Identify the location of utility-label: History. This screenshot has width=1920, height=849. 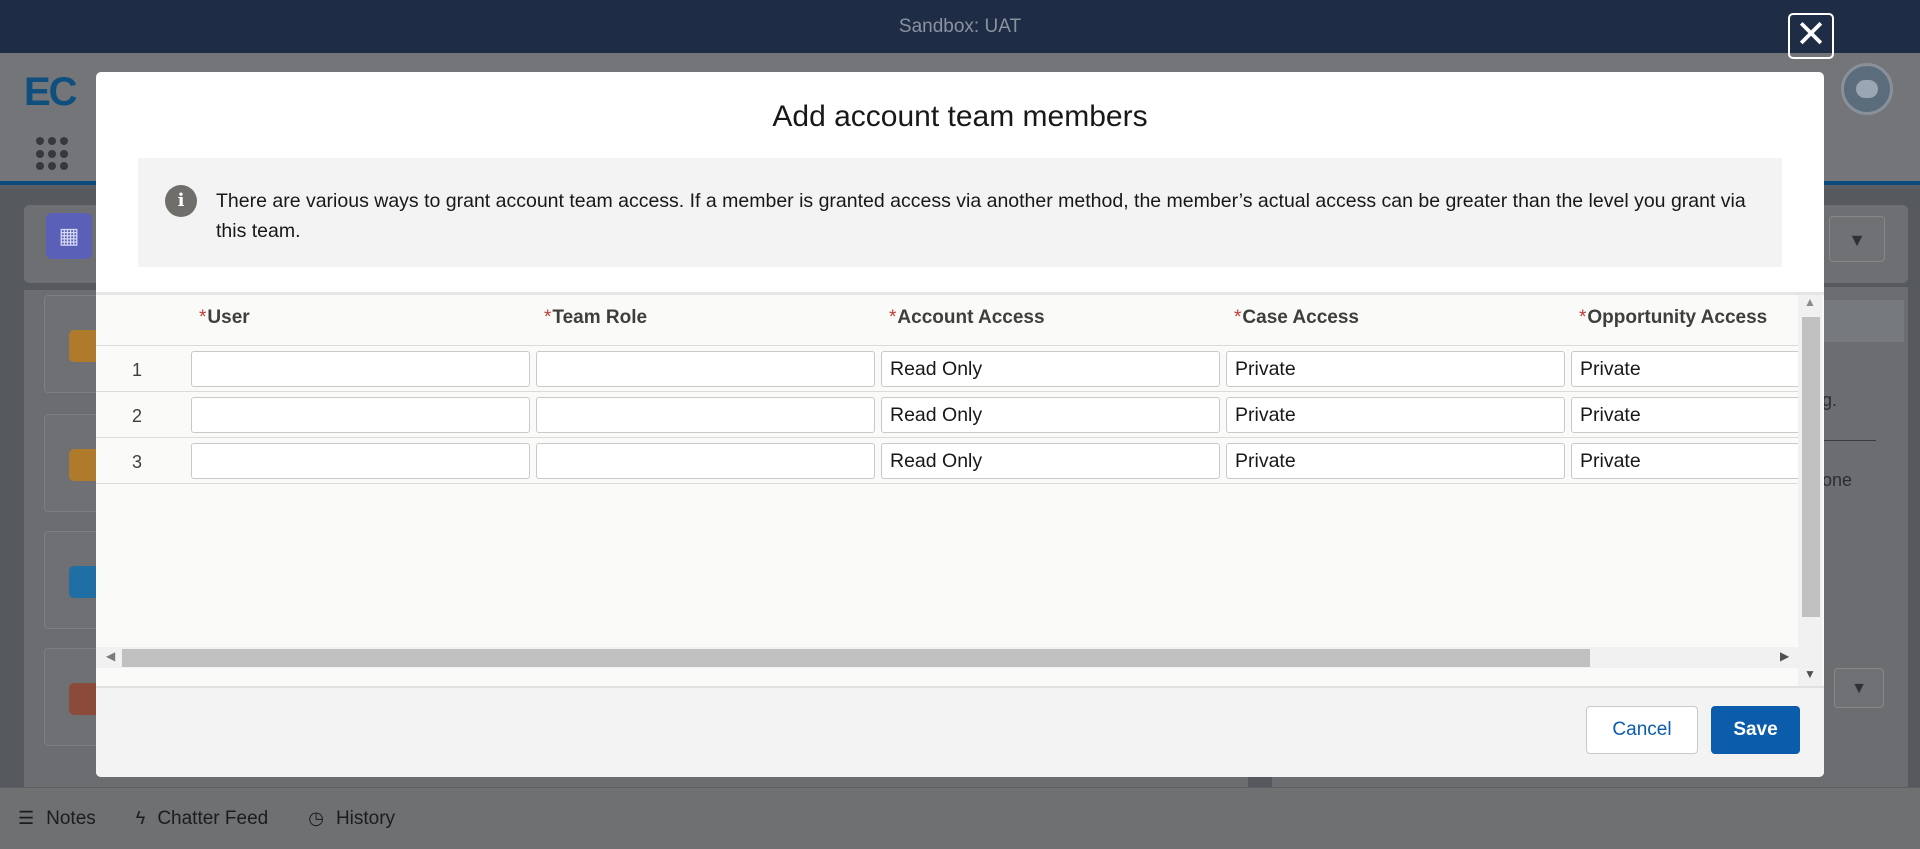
(365, 818).